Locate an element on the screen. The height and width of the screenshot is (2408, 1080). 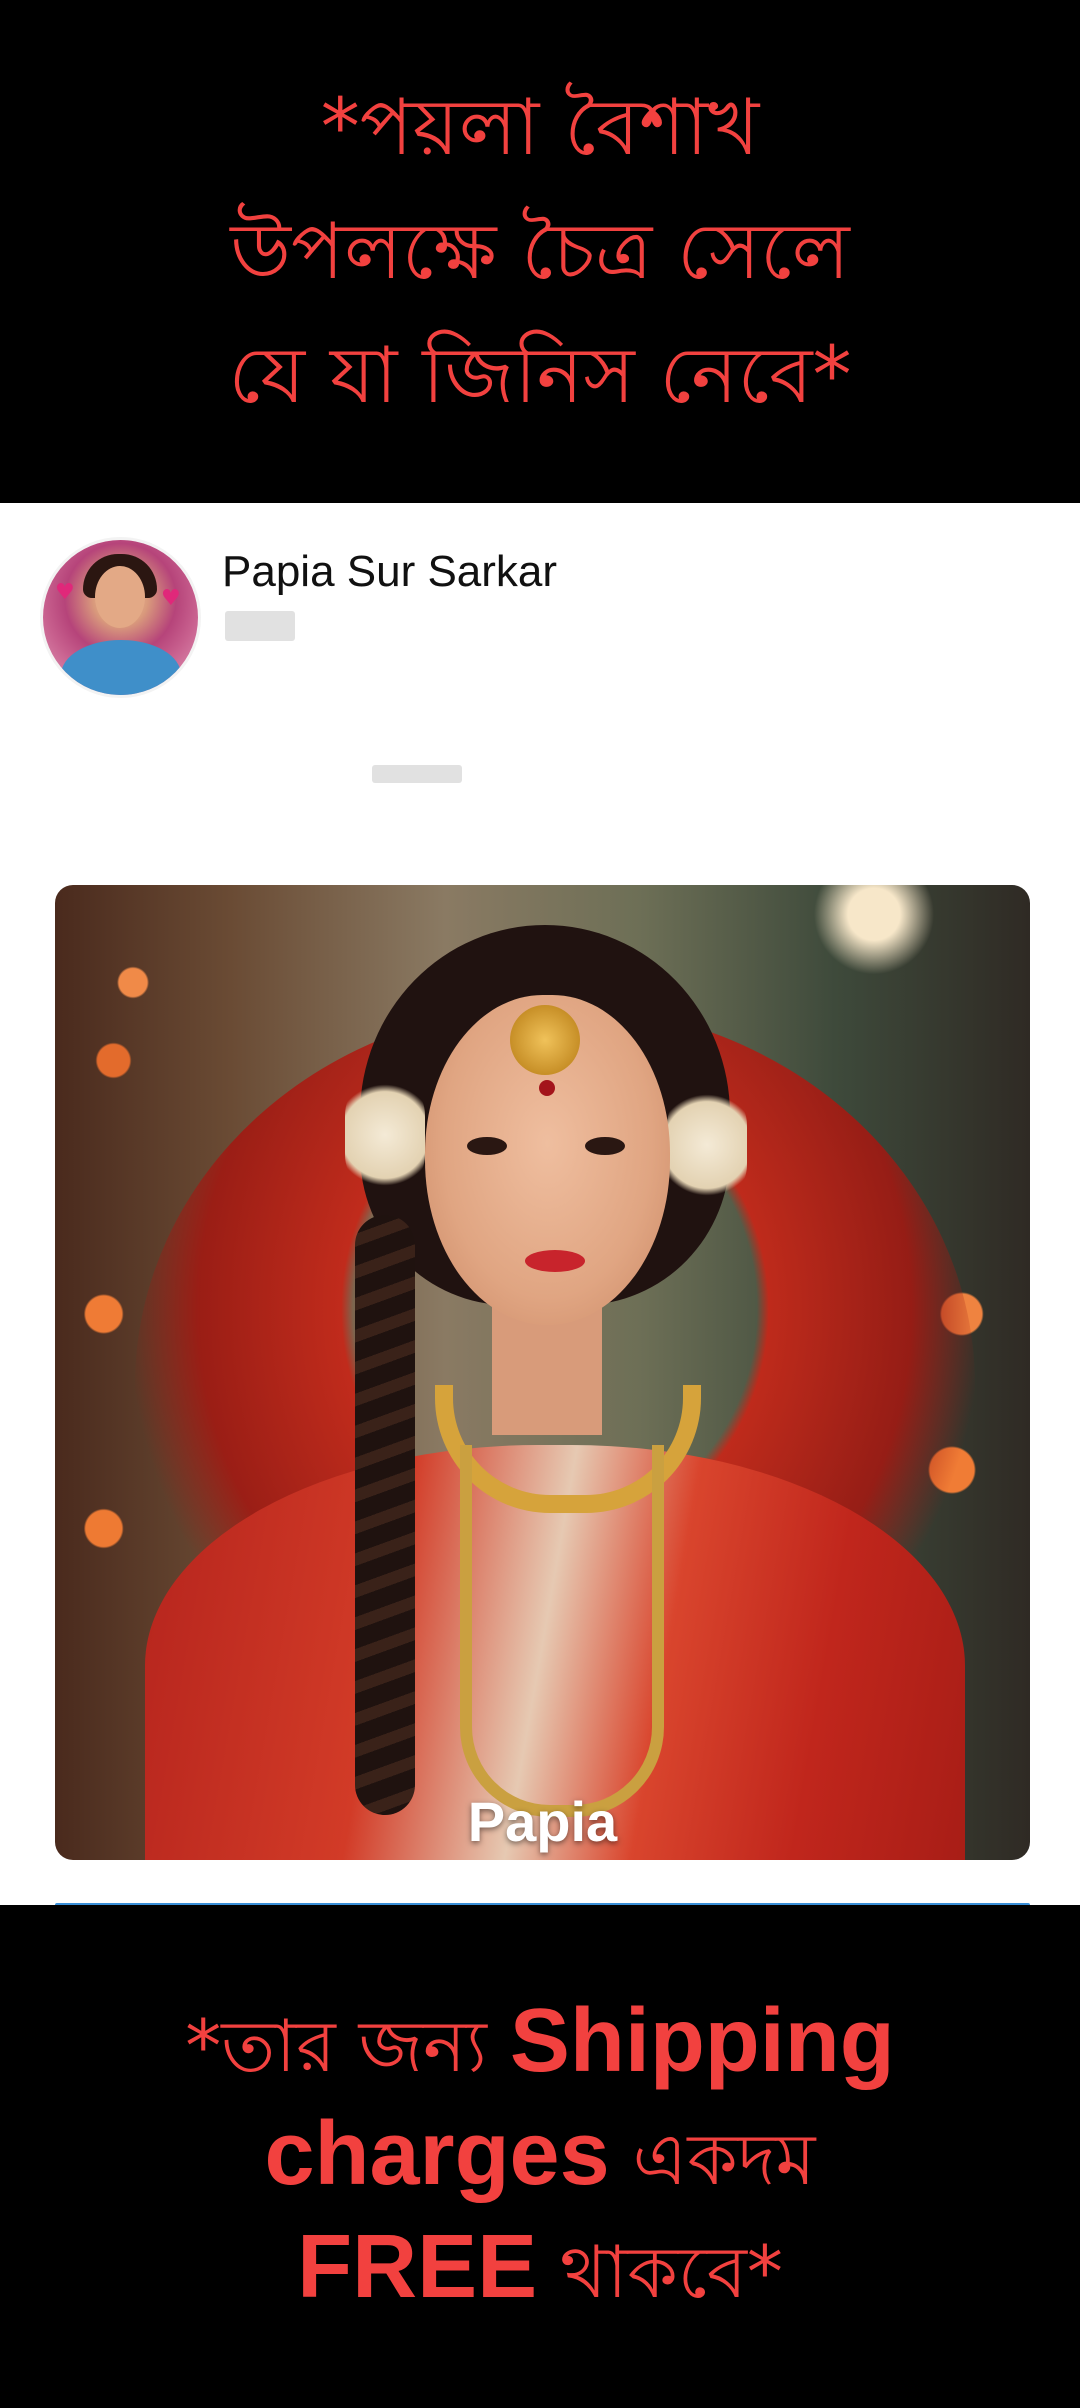
top-banner-line-3: যে যা জিনিস নেবে* is located at coordinates (540, 375).